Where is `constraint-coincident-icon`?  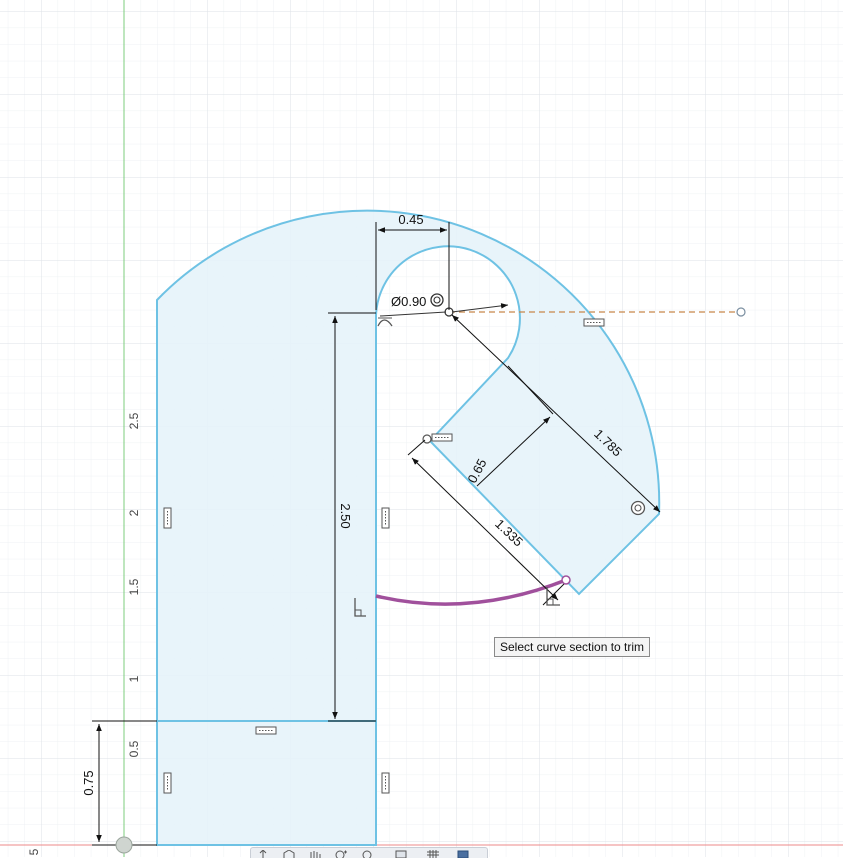 constraint-coincident-icon is located at coordinates (442, 437).